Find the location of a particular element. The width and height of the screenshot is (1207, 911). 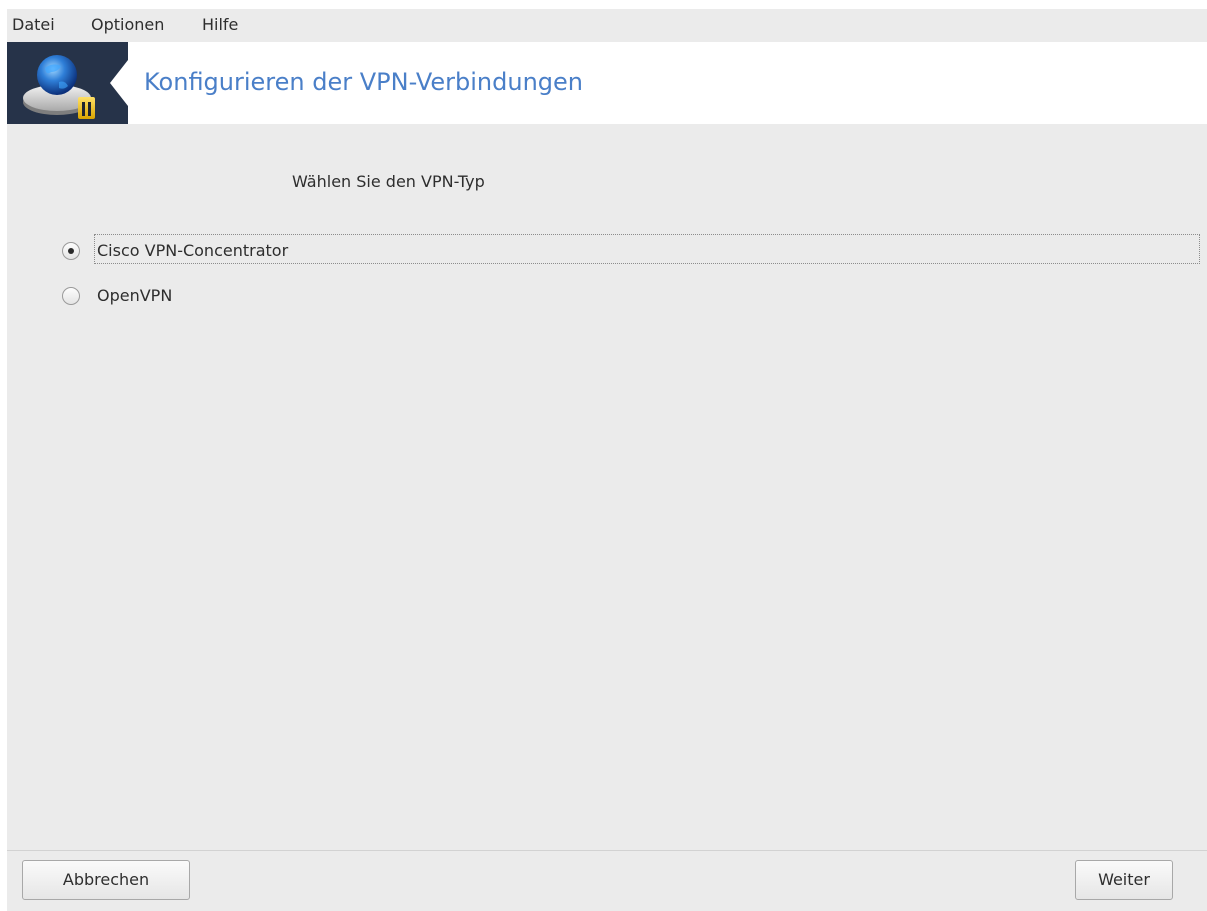

radio-label-cisco: Cisco VPN-Concentrator is located at coordinates (192, 250).